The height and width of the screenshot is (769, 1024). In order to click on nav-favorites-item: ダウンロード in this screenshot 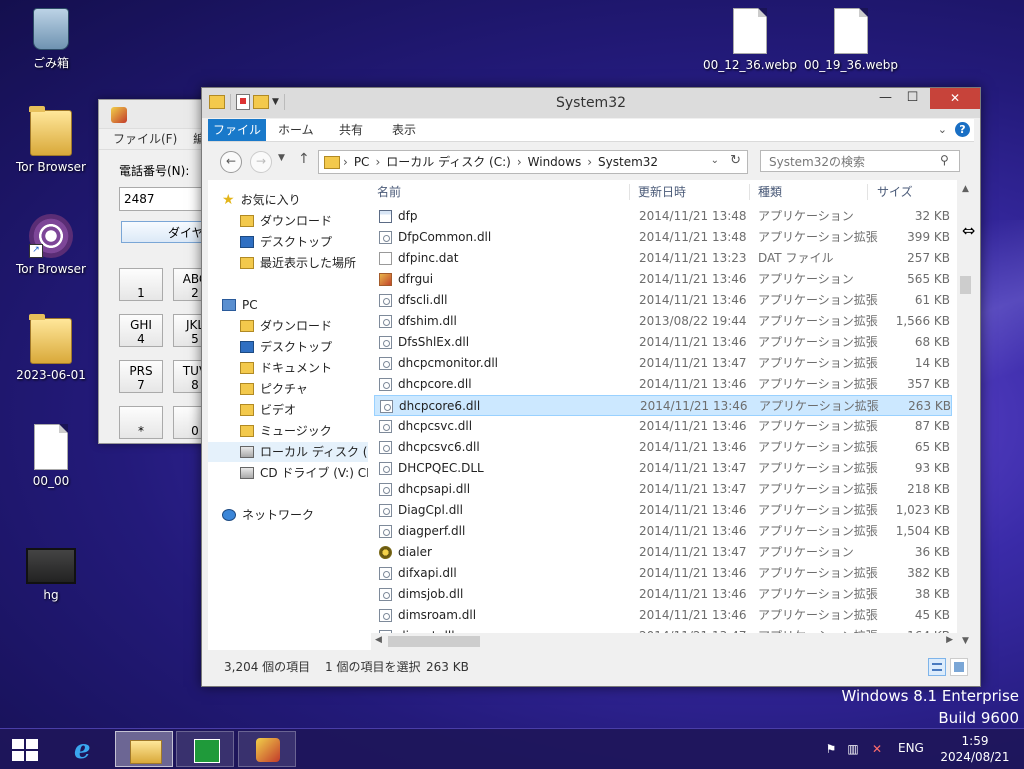, I will do `click(288, 221)`.